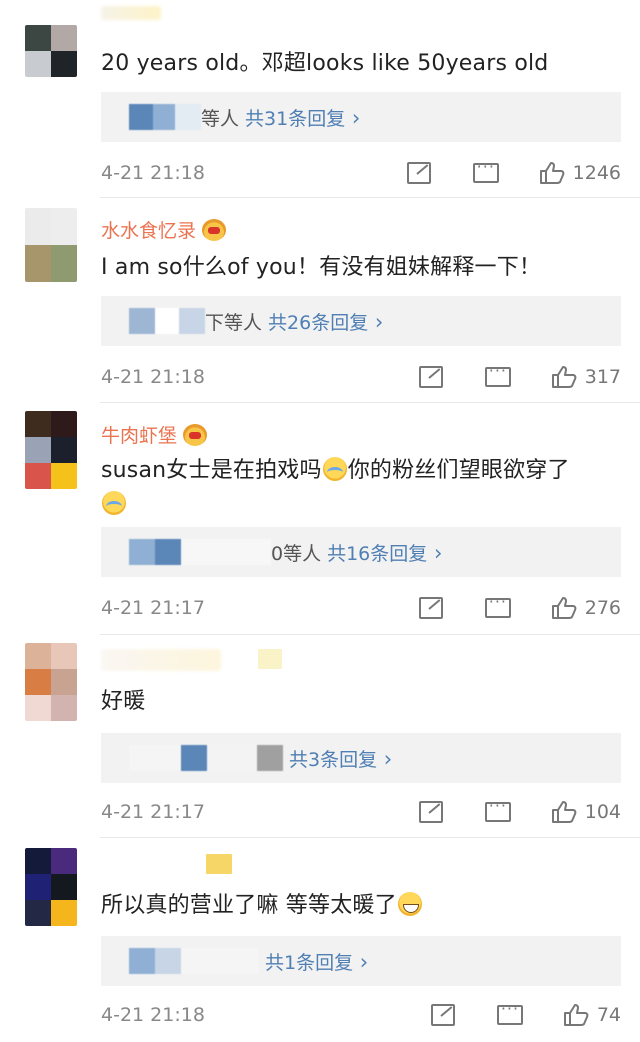 This screenshot has height=1042, width=640. What do you see at coordinates (602, 608) in the screenshot?
I see `like-count: 276` at bounding box center [602, 608].